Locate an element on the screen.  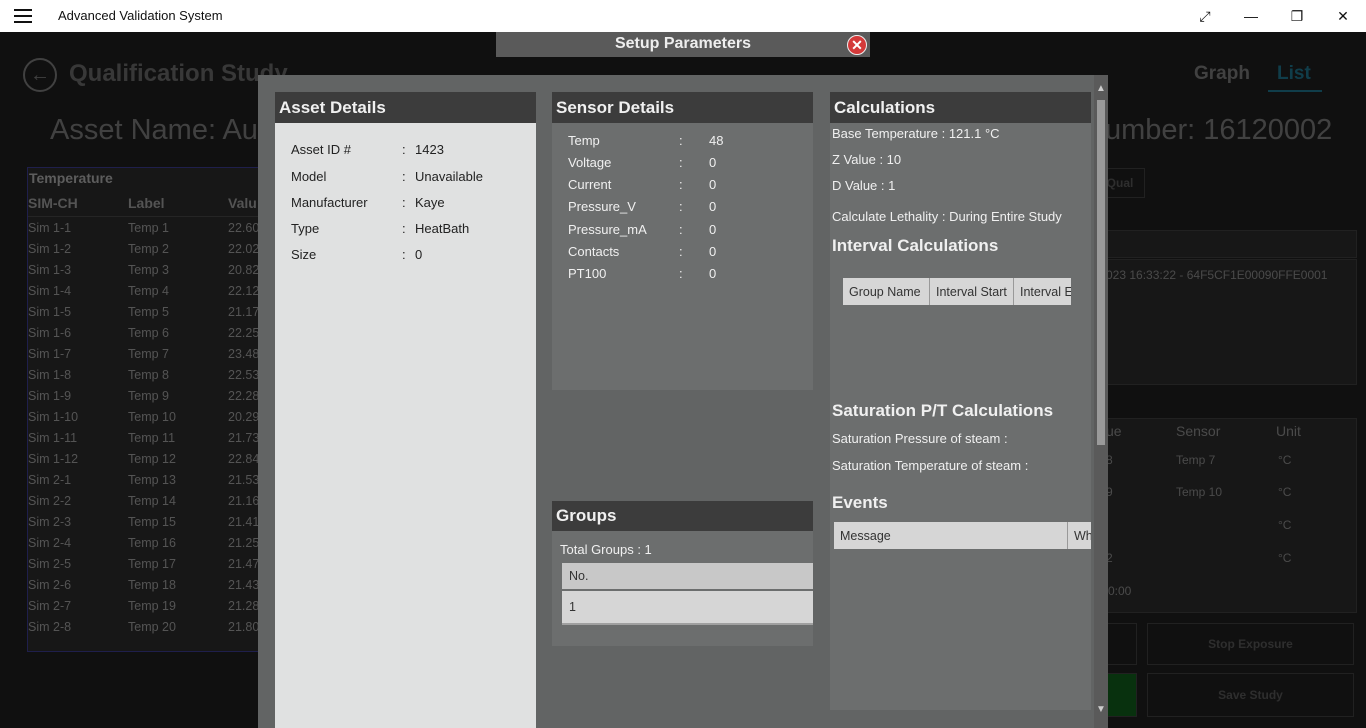
column-header: Wh is located at coordinates (1079, 535).